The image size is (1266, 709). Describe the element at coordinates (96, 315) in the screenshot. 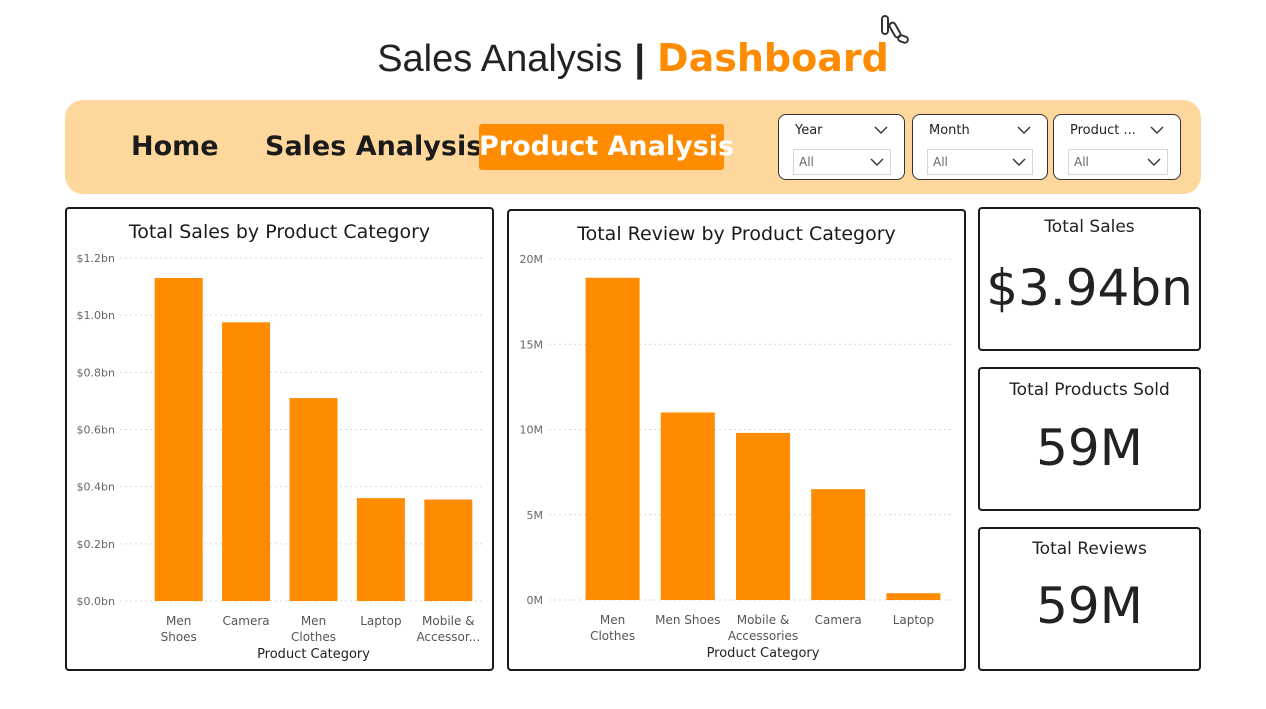

I see `y-tick-label: $1.0bn` at that location.